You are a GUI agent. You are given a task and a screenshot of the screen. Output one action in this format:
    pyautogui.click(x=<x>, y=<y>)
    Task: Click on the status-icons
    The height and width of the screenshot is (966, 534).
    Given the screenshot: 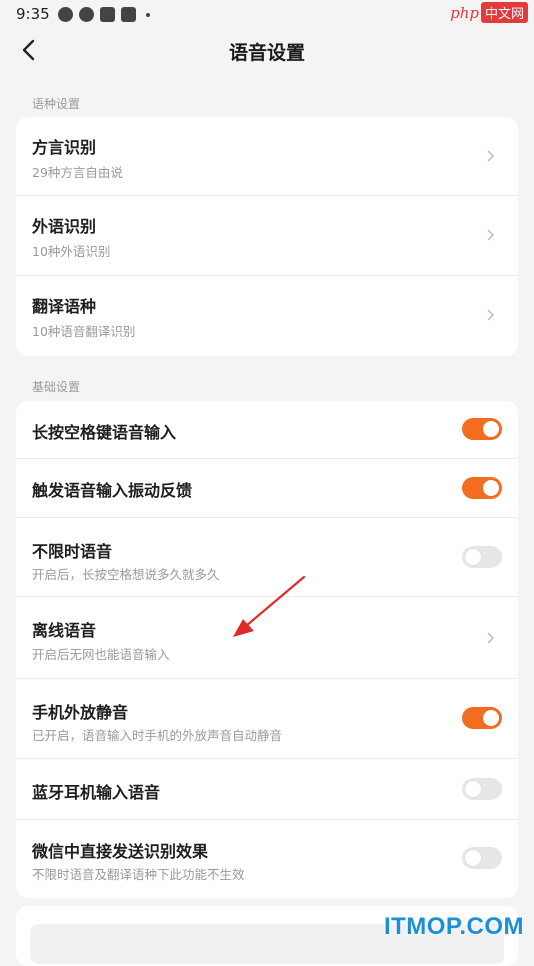 What is the action you would take?
    pyautogui.click(x=104, y=14)
    